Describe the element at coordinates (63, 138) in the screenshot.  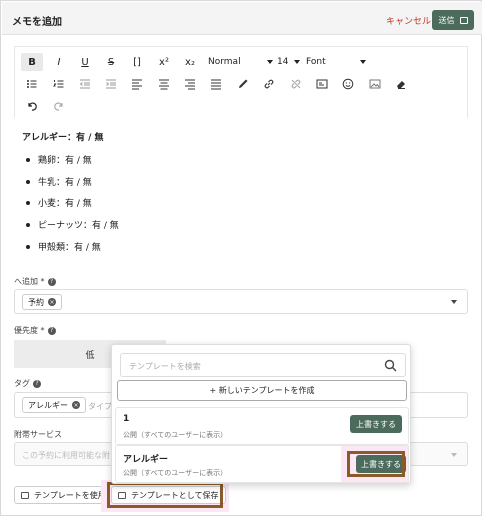
I see `content-heading: アレルギー：有 / 無` at that location.